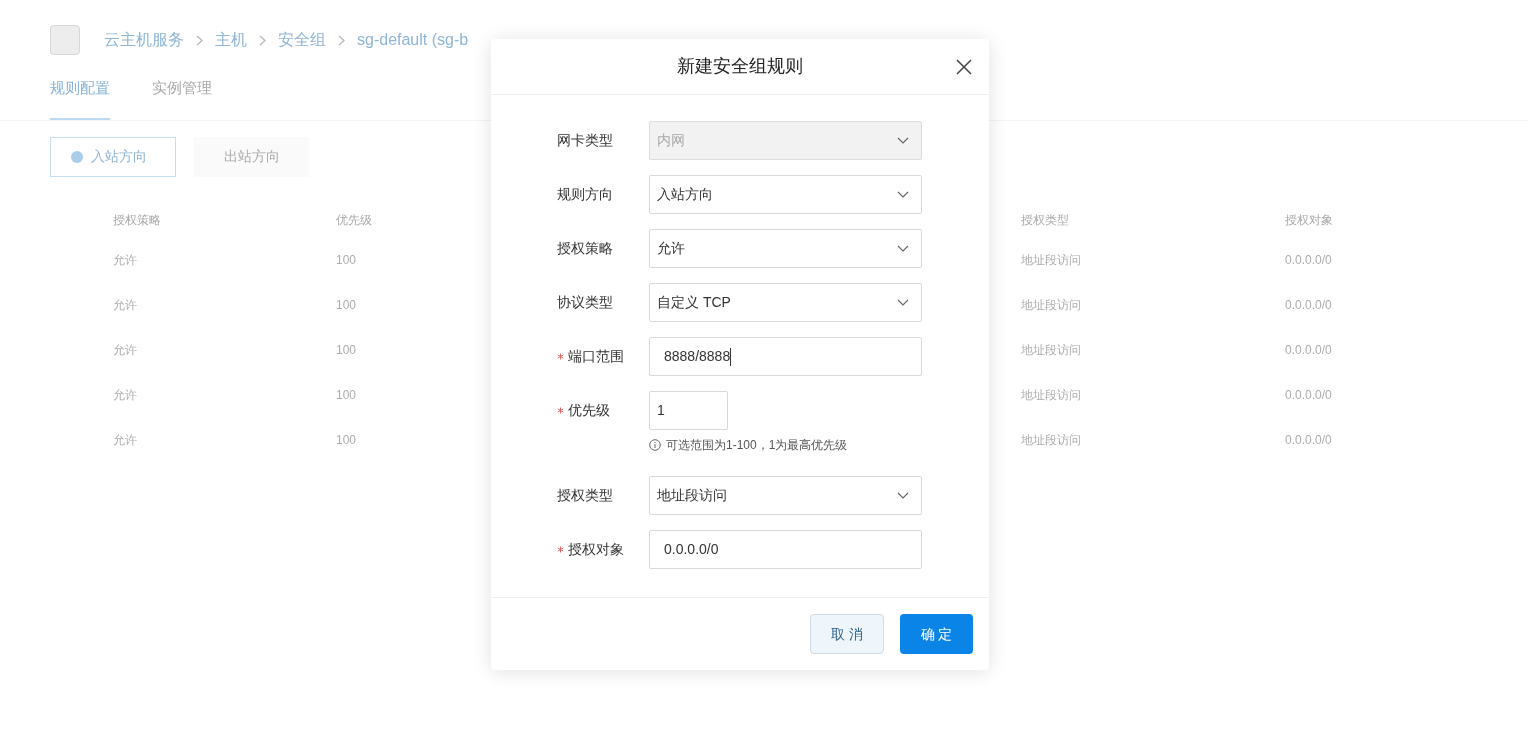  What do you see at coordinates (585, 248) in the screenshot?
I see `field-label: 授权策略` at bounding box center [585, 248].